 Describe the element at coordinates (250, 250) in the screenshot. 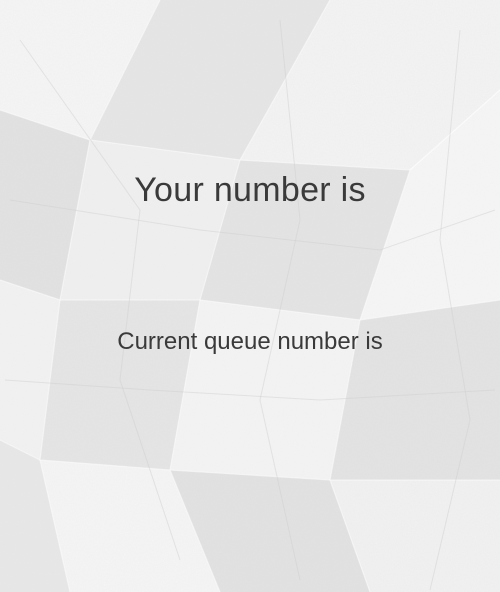

I see `your-number-value` at that location.